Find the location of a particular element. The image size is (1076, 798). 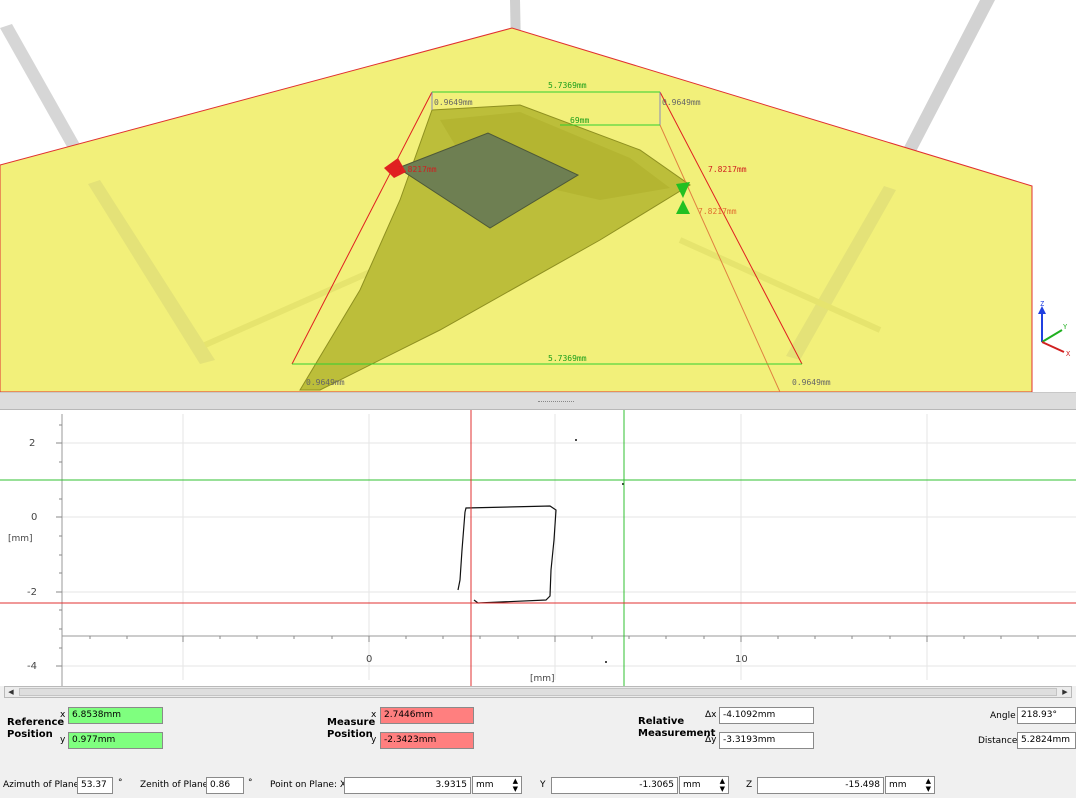

delta-x-label: Δx is located at coordinates (711, 715).